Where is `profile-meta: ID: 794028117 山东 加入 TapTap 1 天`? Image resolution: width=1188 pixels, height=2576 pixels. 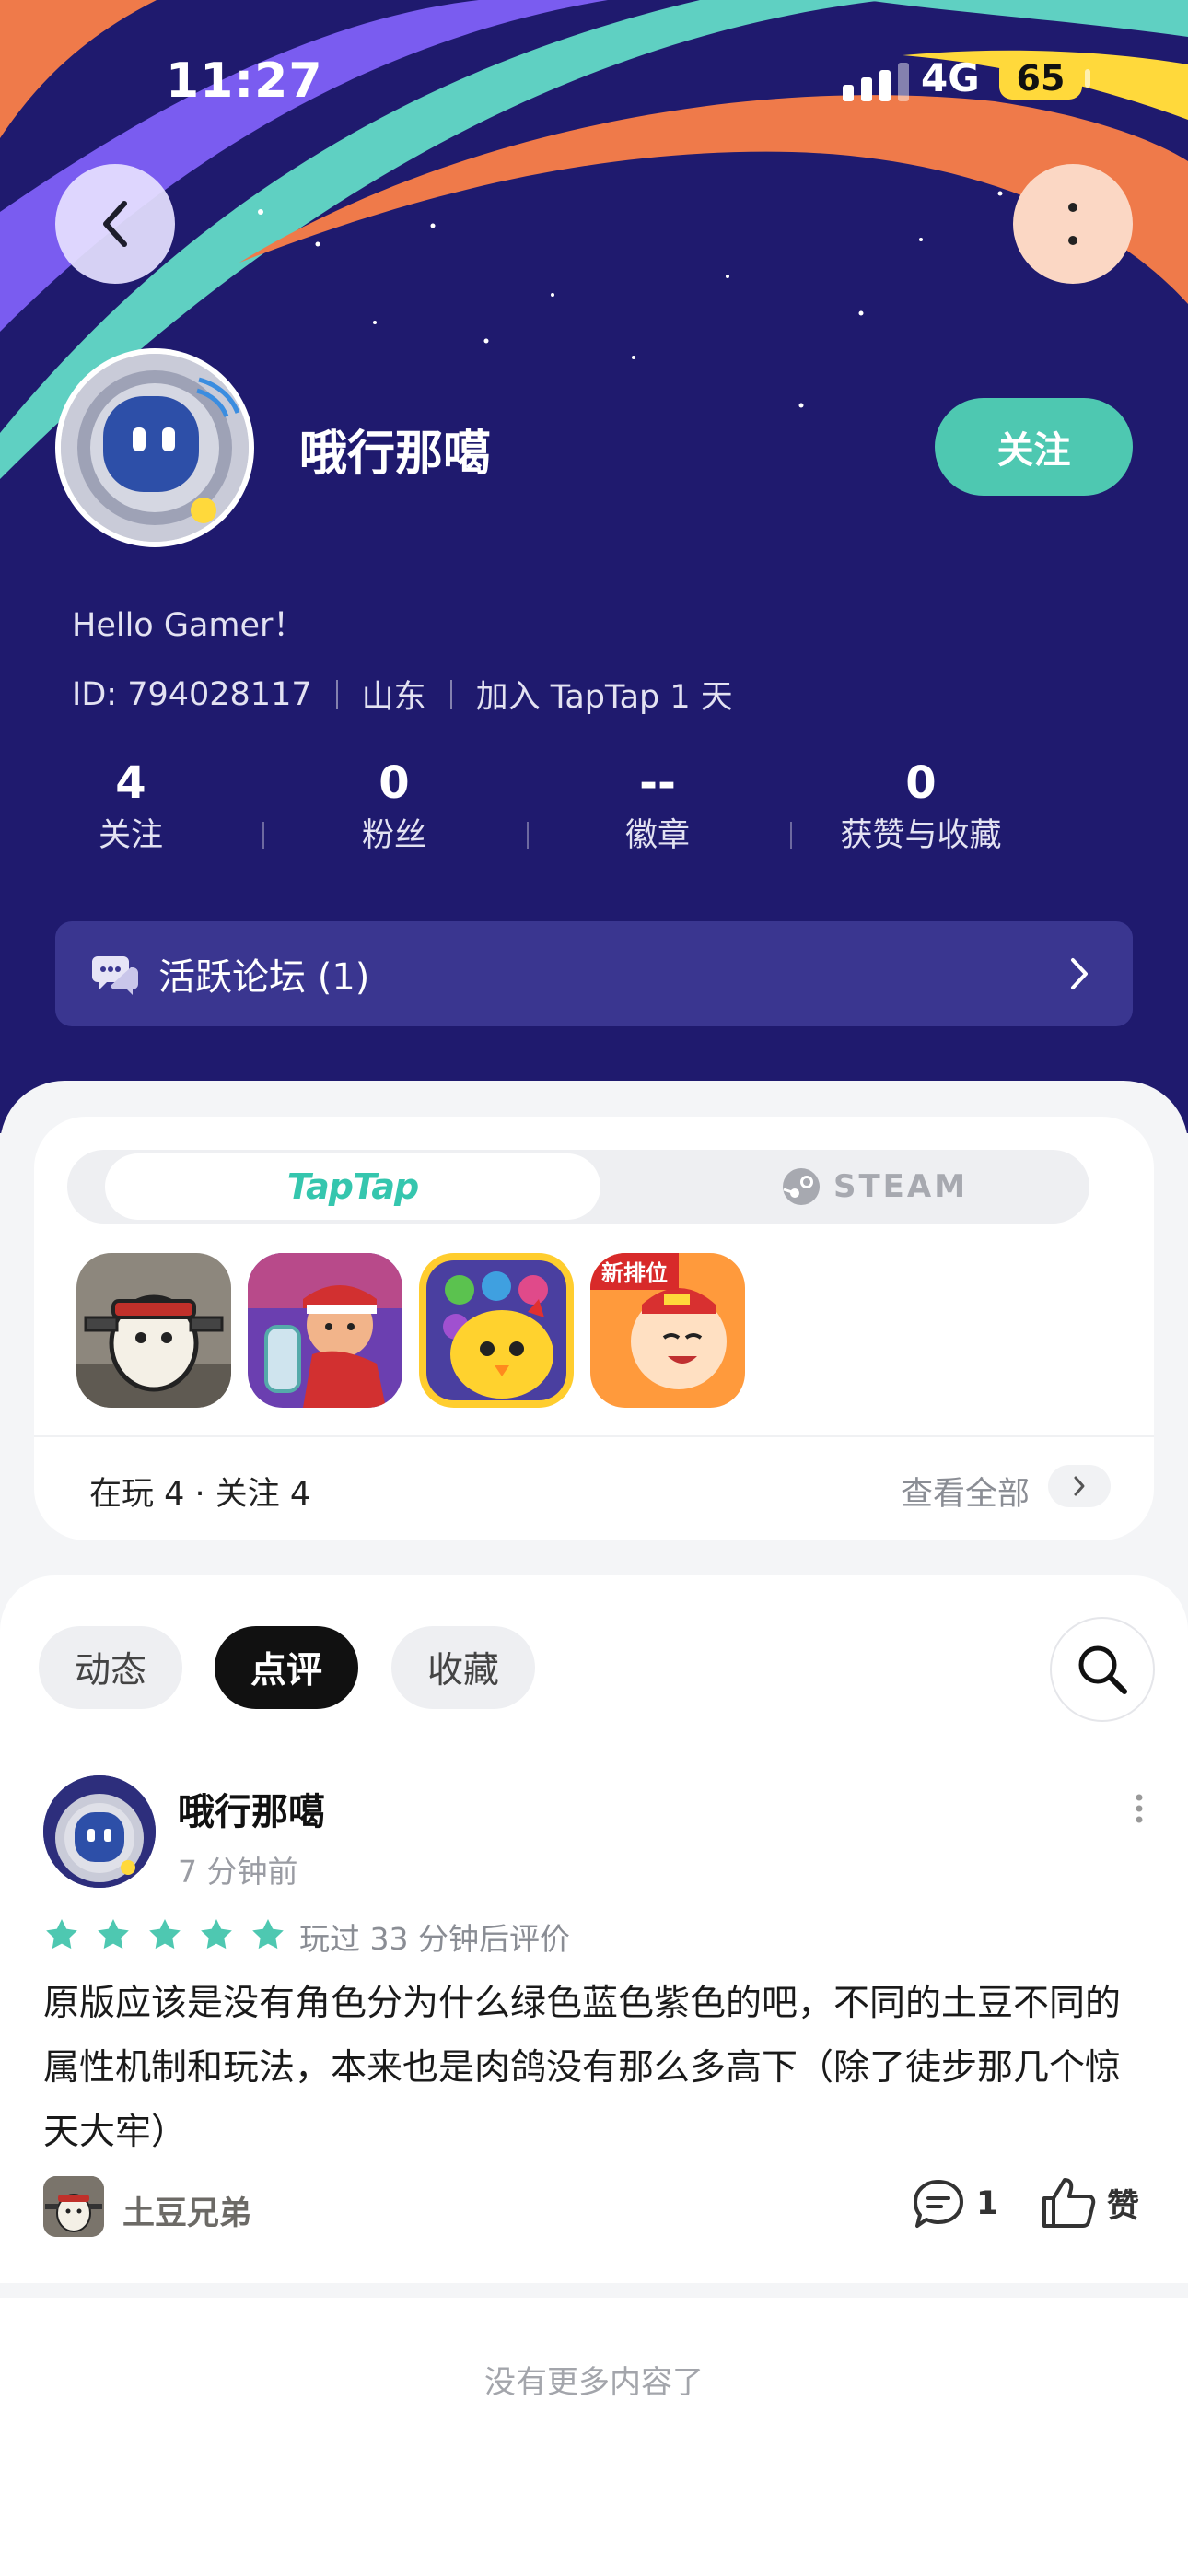
profile-meta: ID: 794028117 山东 加入 TapTap 1 天 is located at coordinates (402, 694).